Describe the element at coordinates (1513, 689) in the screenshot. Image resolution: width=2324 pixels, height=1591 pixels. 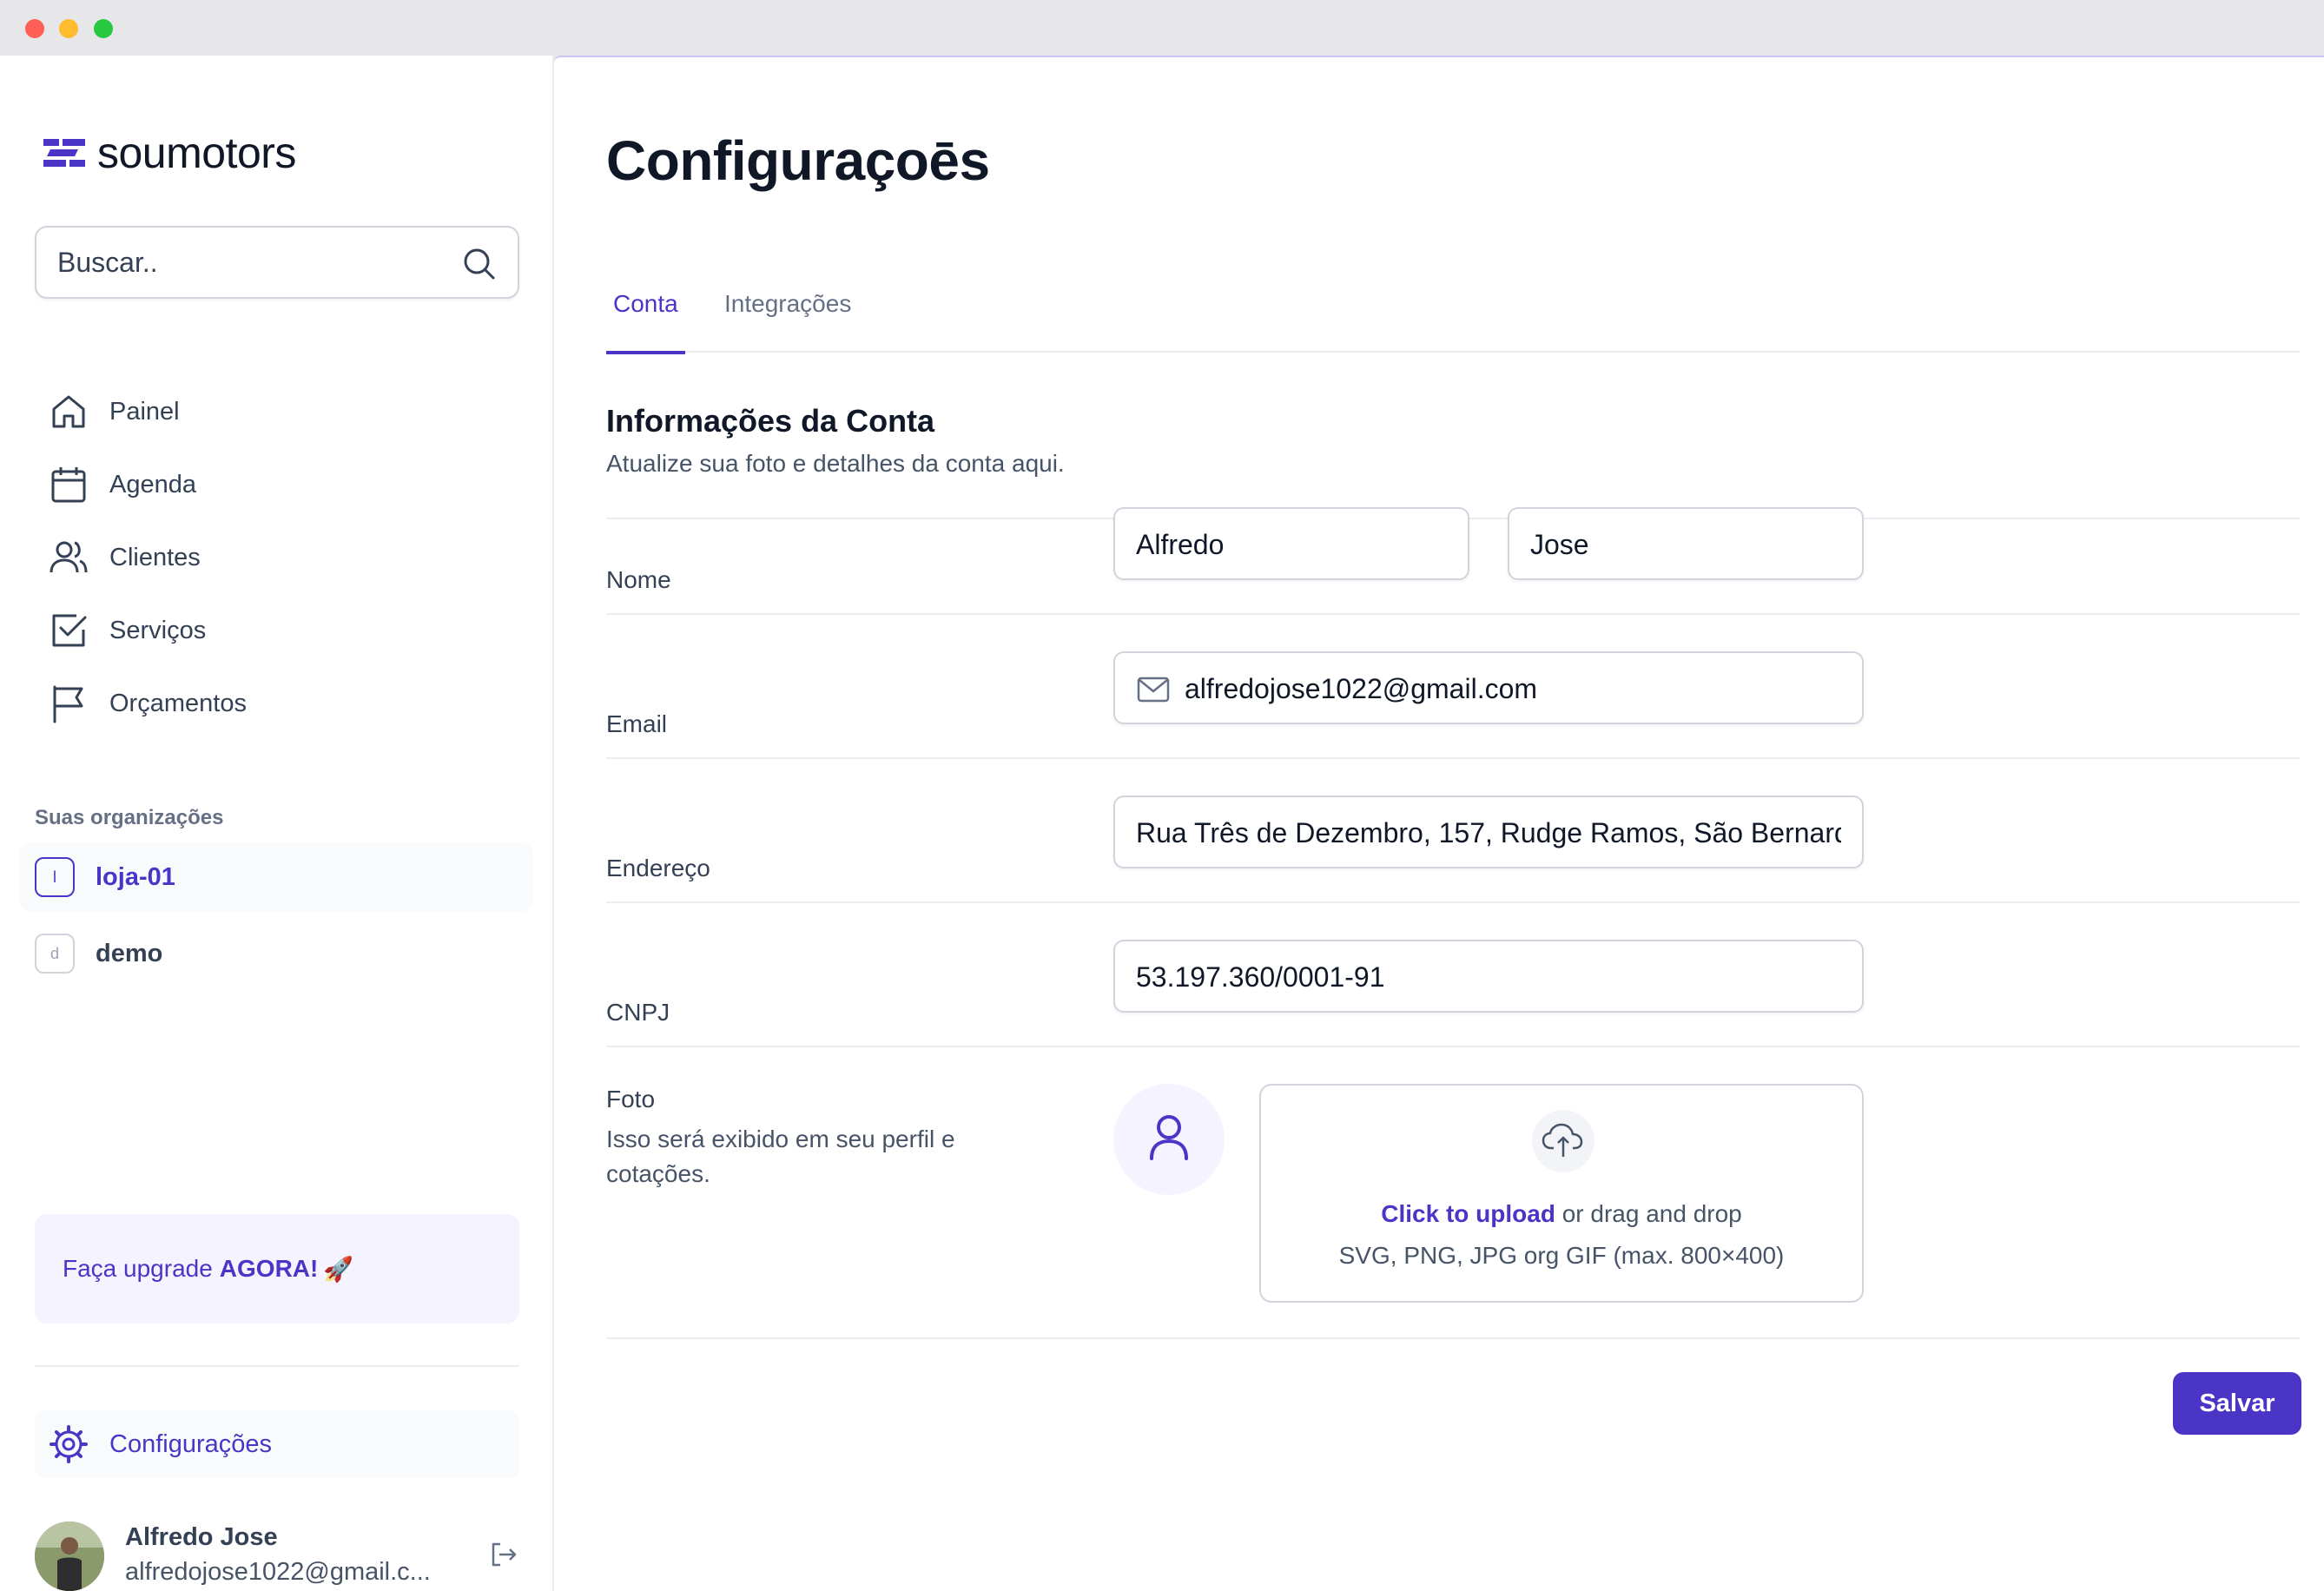
I see `email-input` at that location.